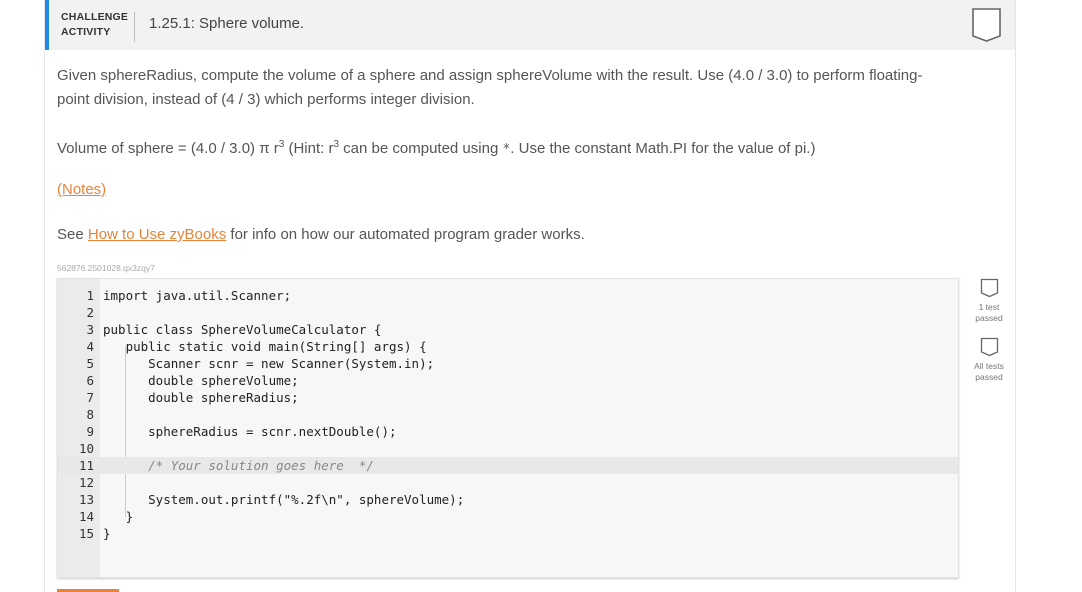 The height and width of the screenshot is (592, 1082). Describe the element at coordinates (90, 380) in the screenshot. I see `line-number: 6` at that location.